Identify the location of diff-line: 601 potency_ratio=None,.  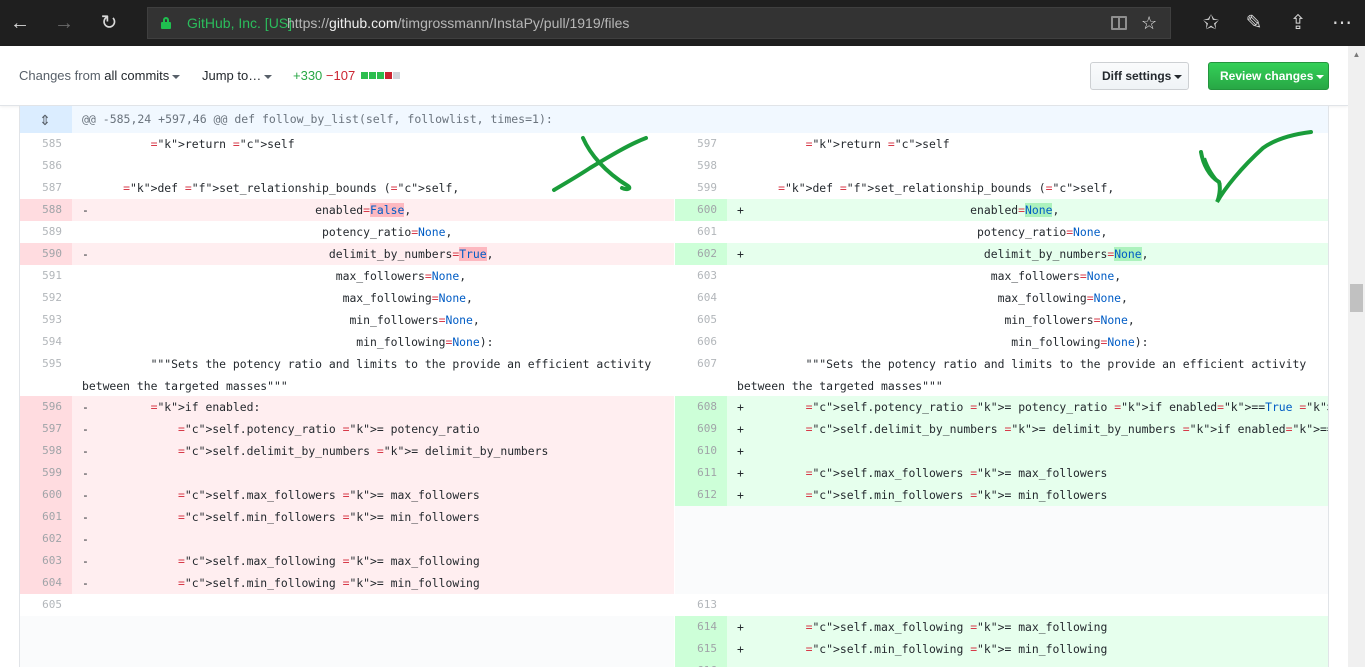
(1001, 232).